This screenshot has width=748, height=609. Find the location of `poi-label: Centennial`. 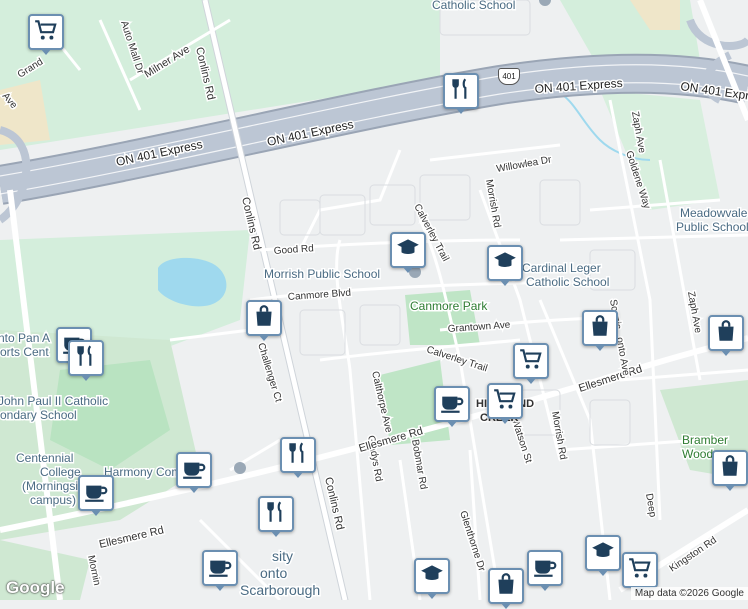

poi-label: Centennial is located at coordinates (44, 458).